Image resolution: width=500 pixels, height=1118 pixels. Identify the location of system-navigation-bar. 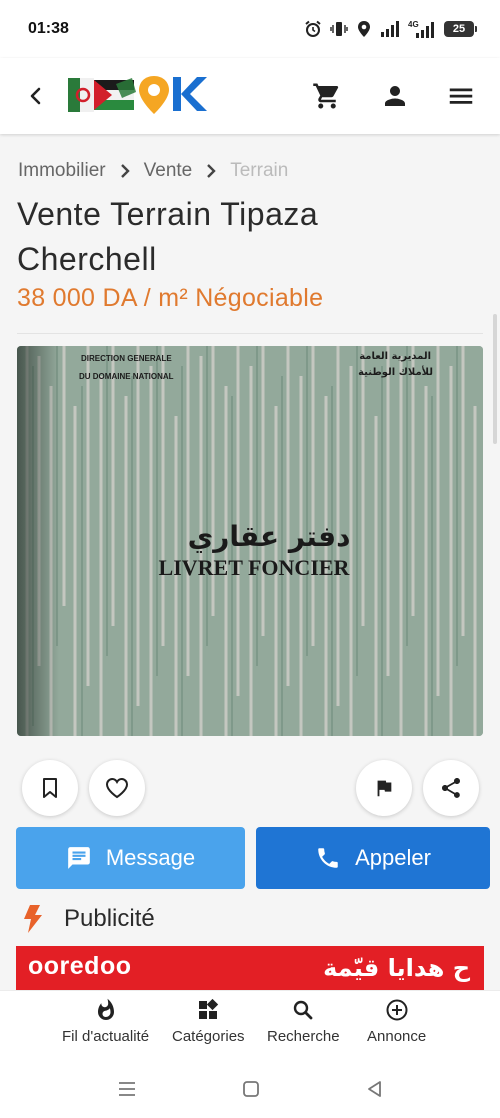
(250, 1089).